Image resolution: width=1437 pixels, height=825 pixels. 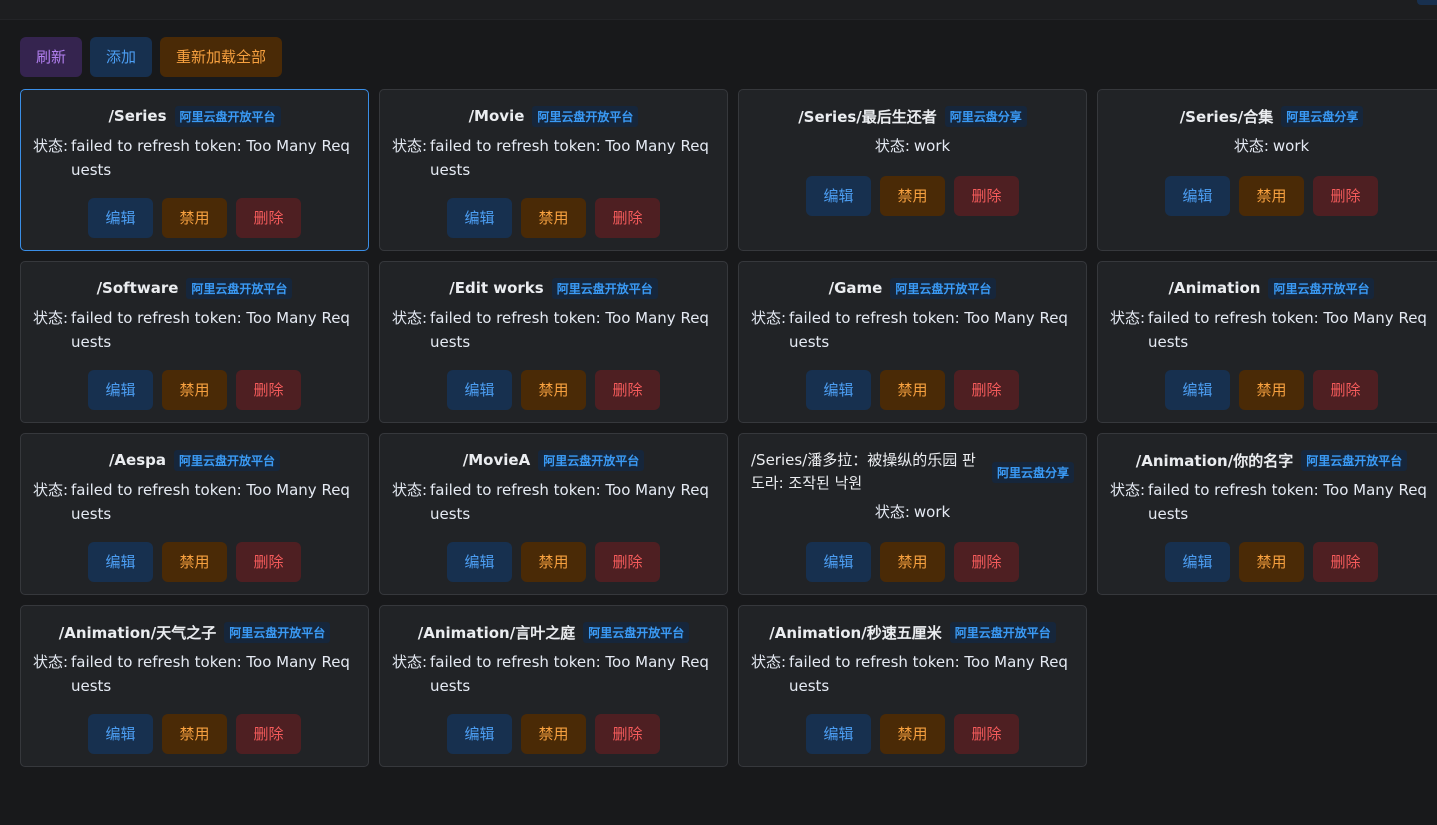 I want to click on card-header: /Animation/言叶之庭 阿里云盘开放平台, so click(x=553, y=630).